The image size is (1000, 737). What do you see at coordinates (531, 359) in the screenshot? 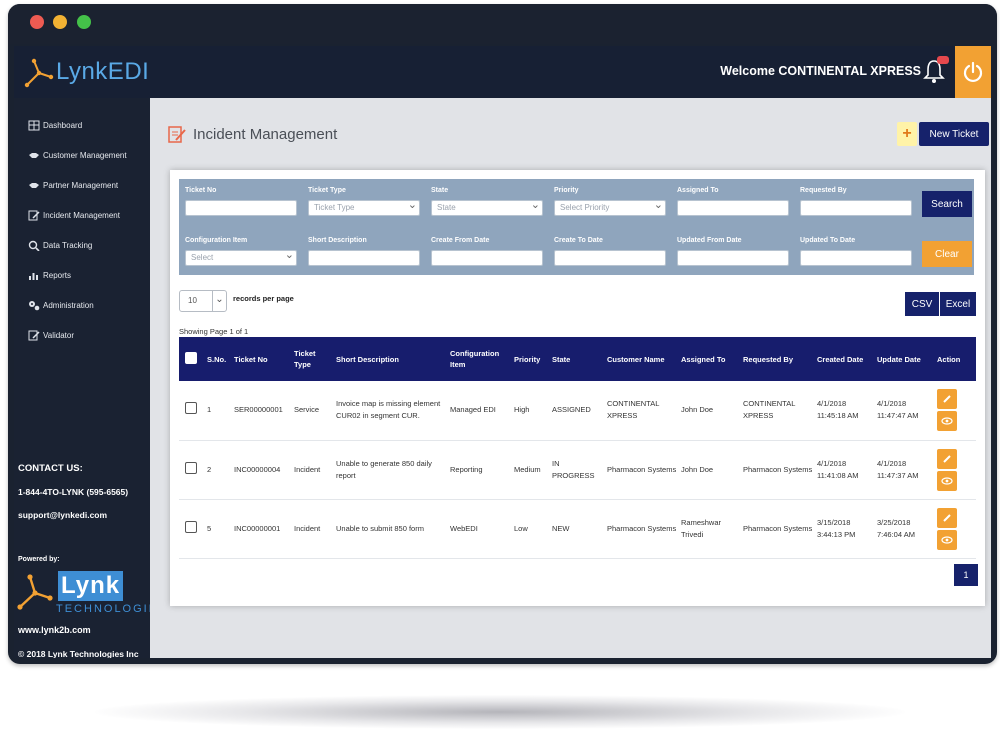
I see `column-header: Priority` at bounding box center [531, 359].